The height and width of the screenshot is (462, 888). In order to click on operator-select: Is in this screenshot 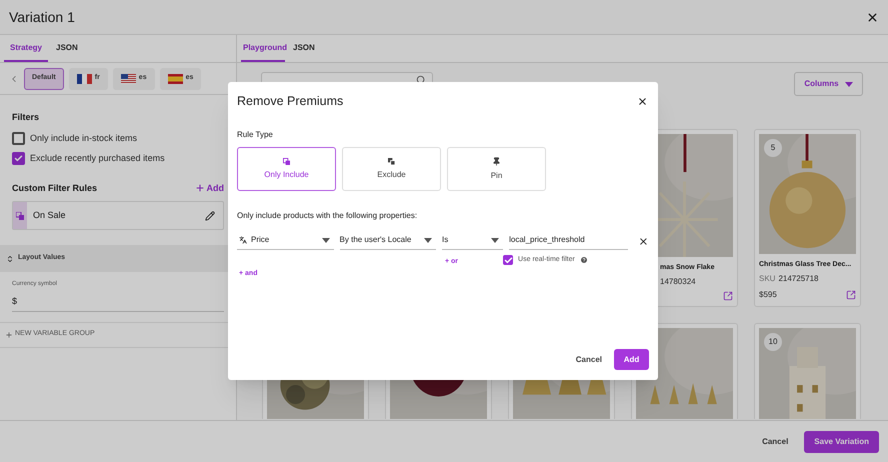, I will do `click(473, 240)`.